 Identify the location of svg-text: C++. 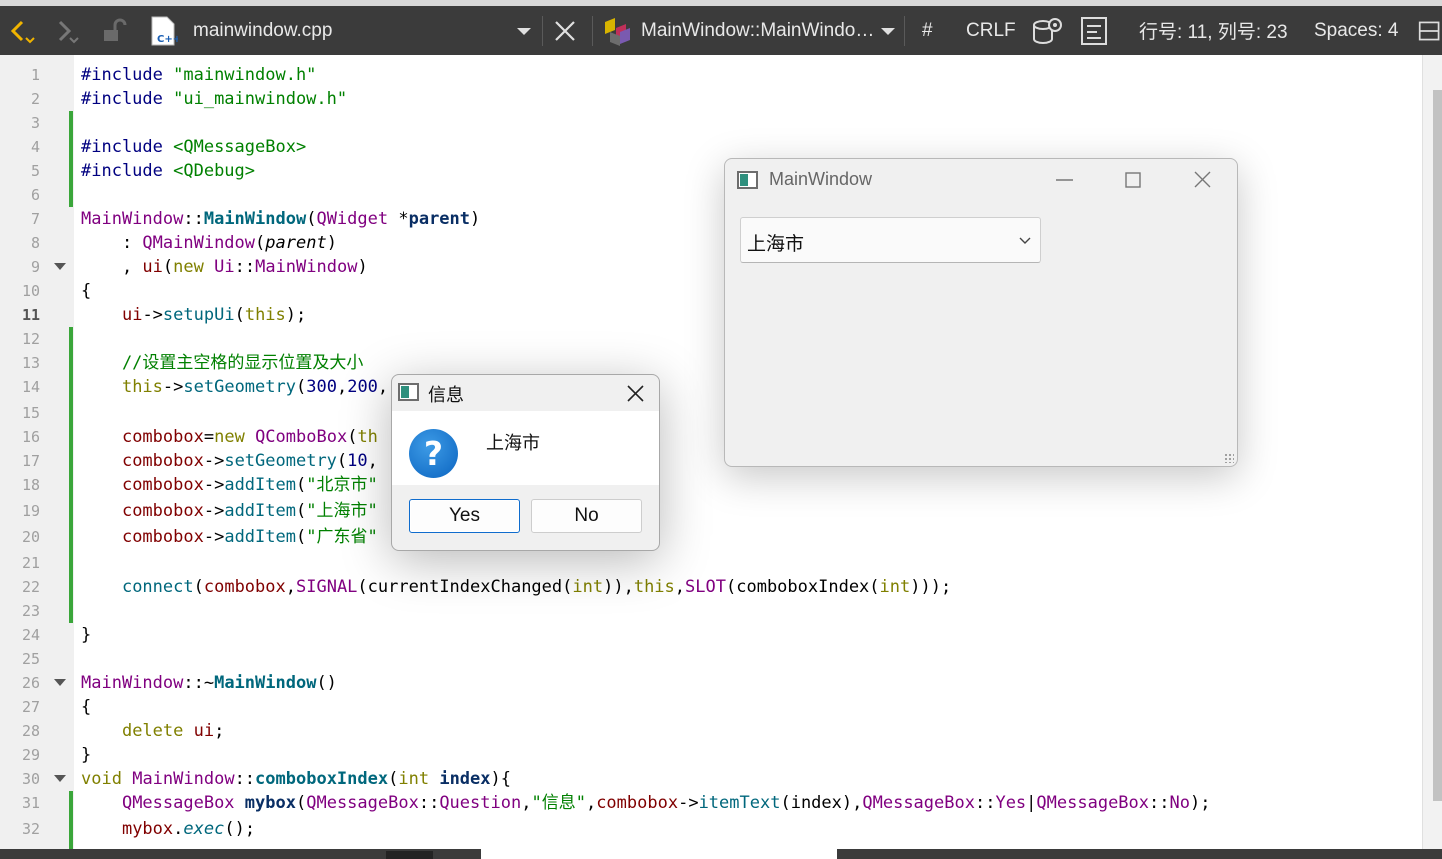
(167, 39).